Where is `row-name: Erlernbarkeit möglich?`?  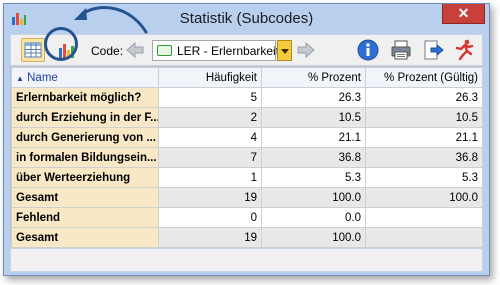
row-name: Erlernbarkeit möglich? is located at coordinates (85, 97).